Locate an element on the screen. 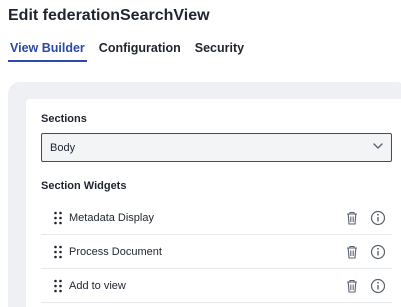  widget-row: Metadata Display is located at coordinates (216, 218).